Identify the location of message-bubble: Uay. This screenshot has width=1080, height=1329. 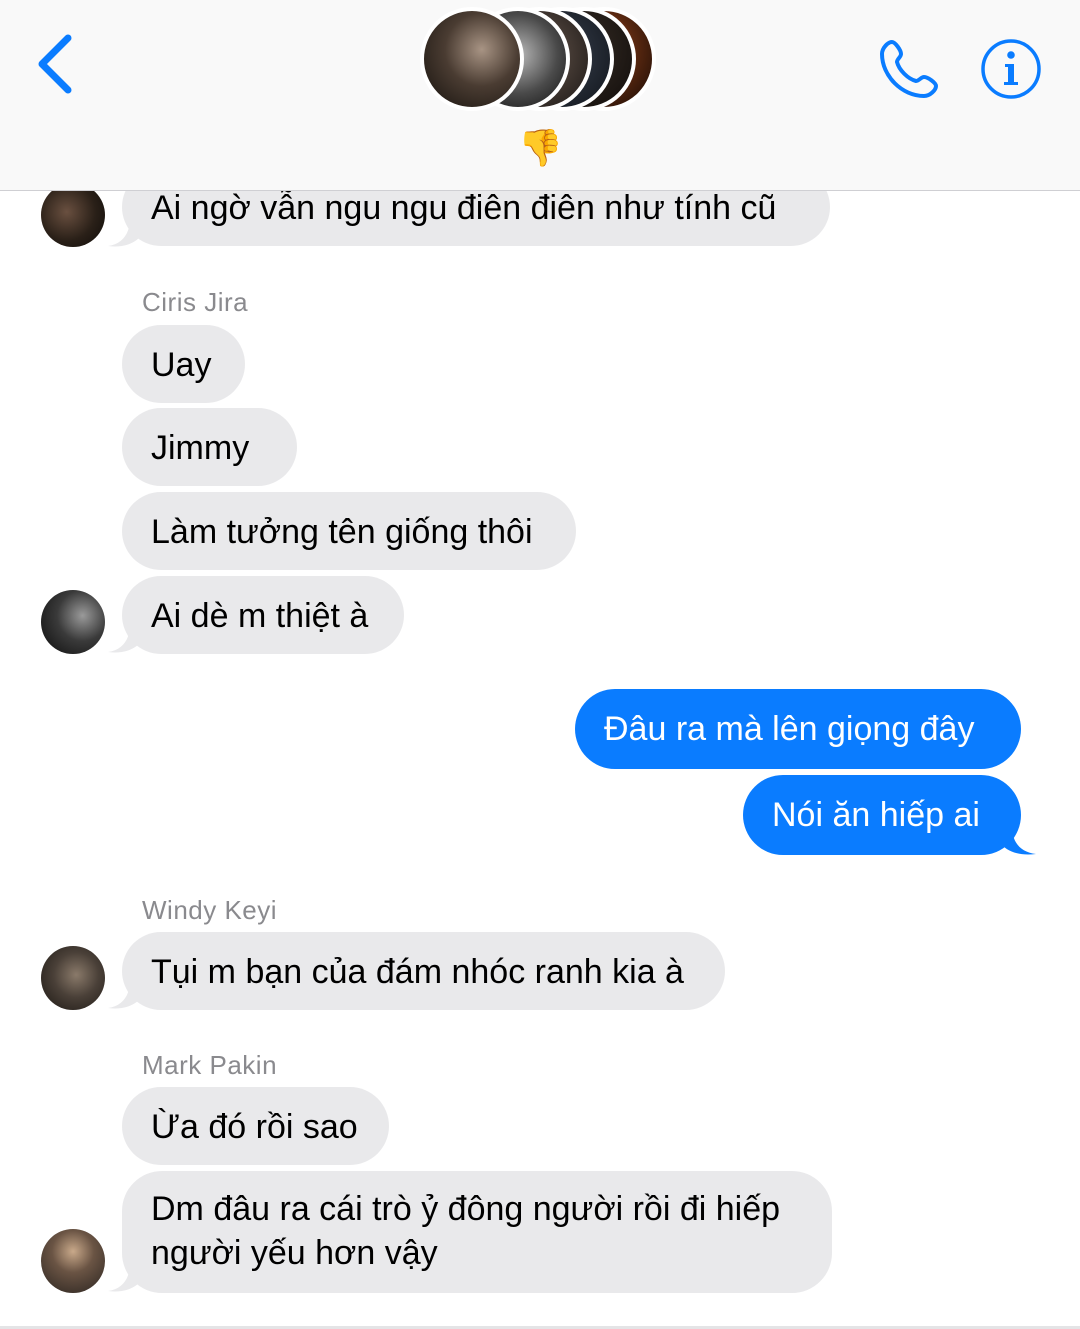
(183, 364).